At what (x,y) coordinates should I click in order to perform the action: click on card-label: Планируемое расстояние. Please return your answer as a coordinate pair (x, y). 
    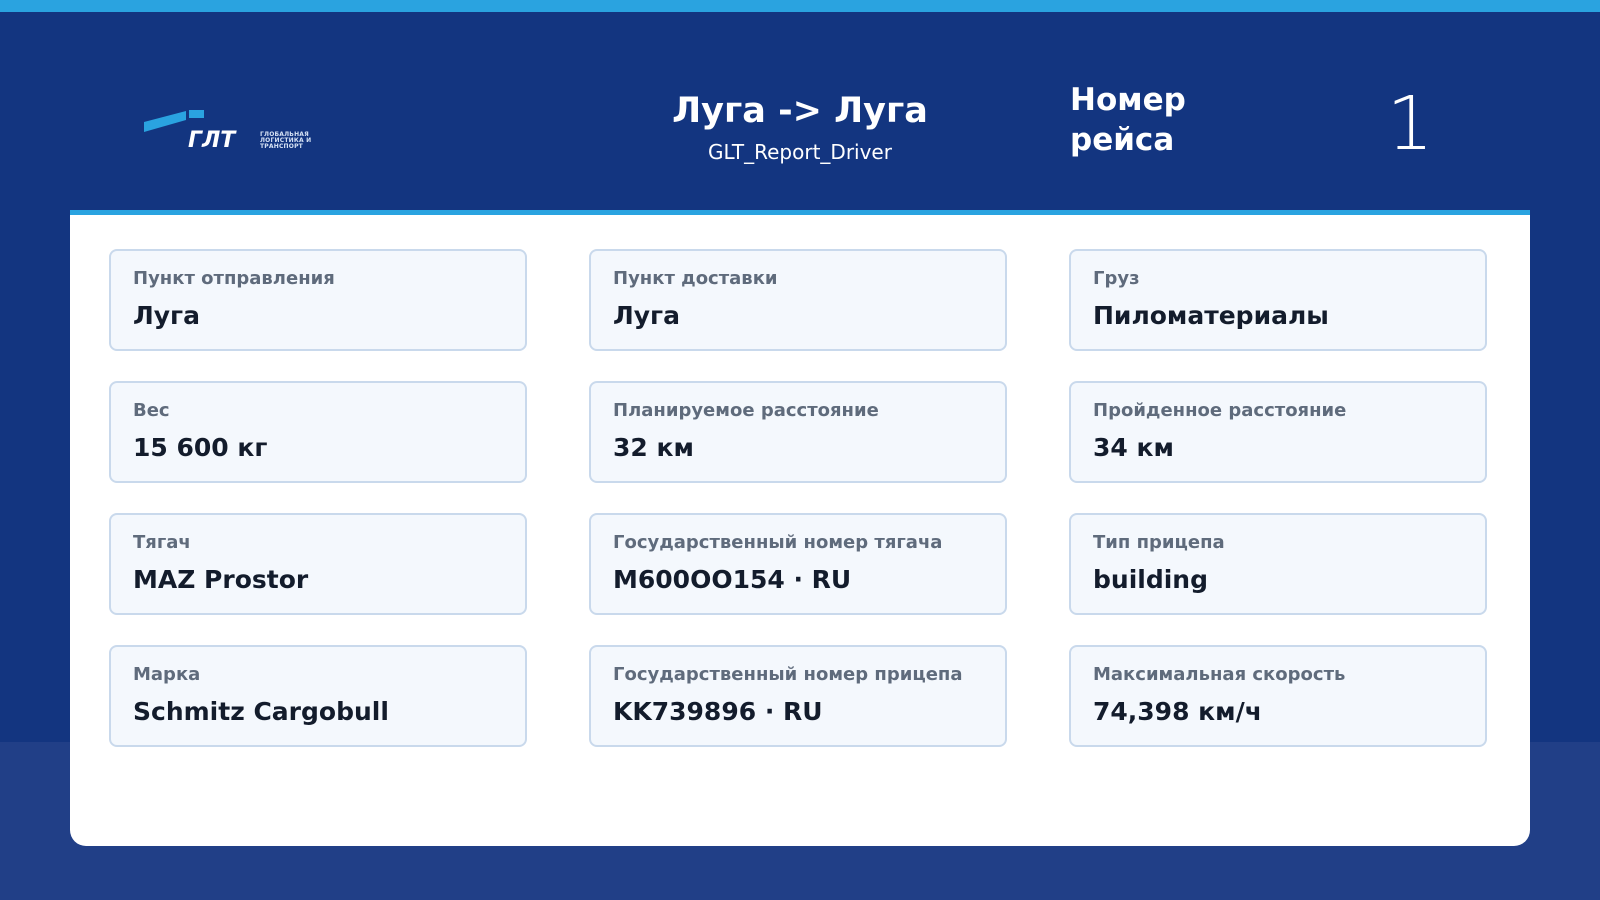
    Looking at the image, I should click on (746, 410).